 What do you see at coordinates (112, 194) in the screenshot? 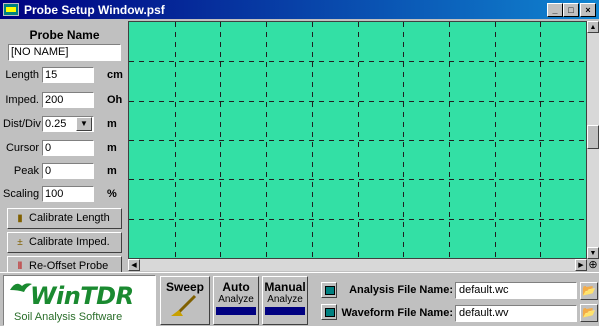
I see `scaling-unit: %` at bounding box center [112, 194].